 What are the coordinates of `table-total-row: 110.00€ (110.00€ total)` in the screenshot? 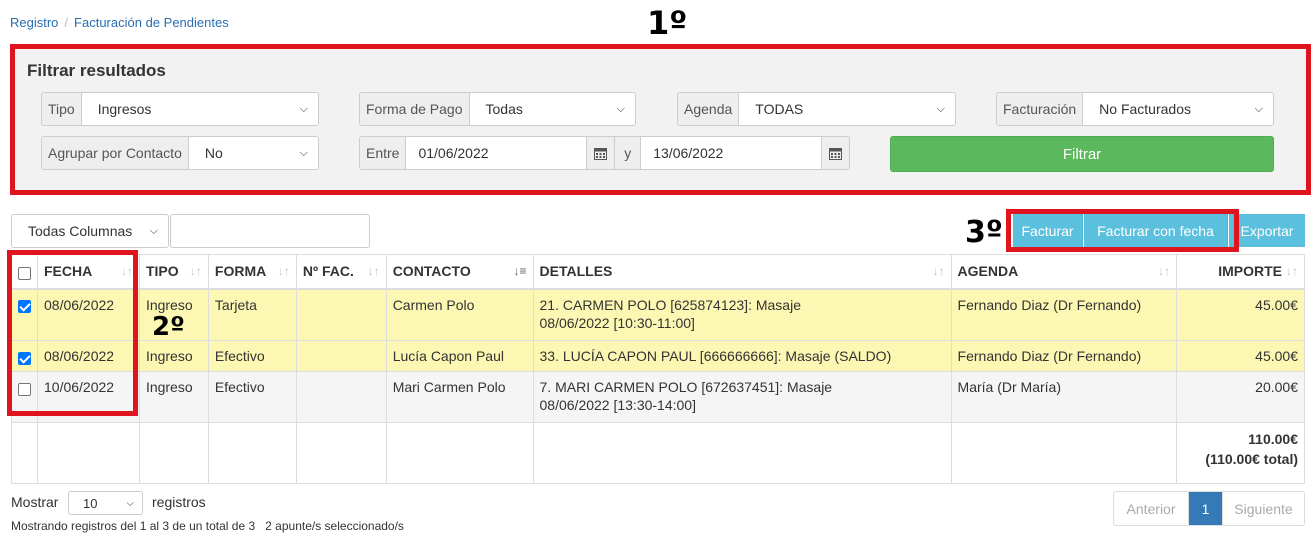 It's located at (658, 453).